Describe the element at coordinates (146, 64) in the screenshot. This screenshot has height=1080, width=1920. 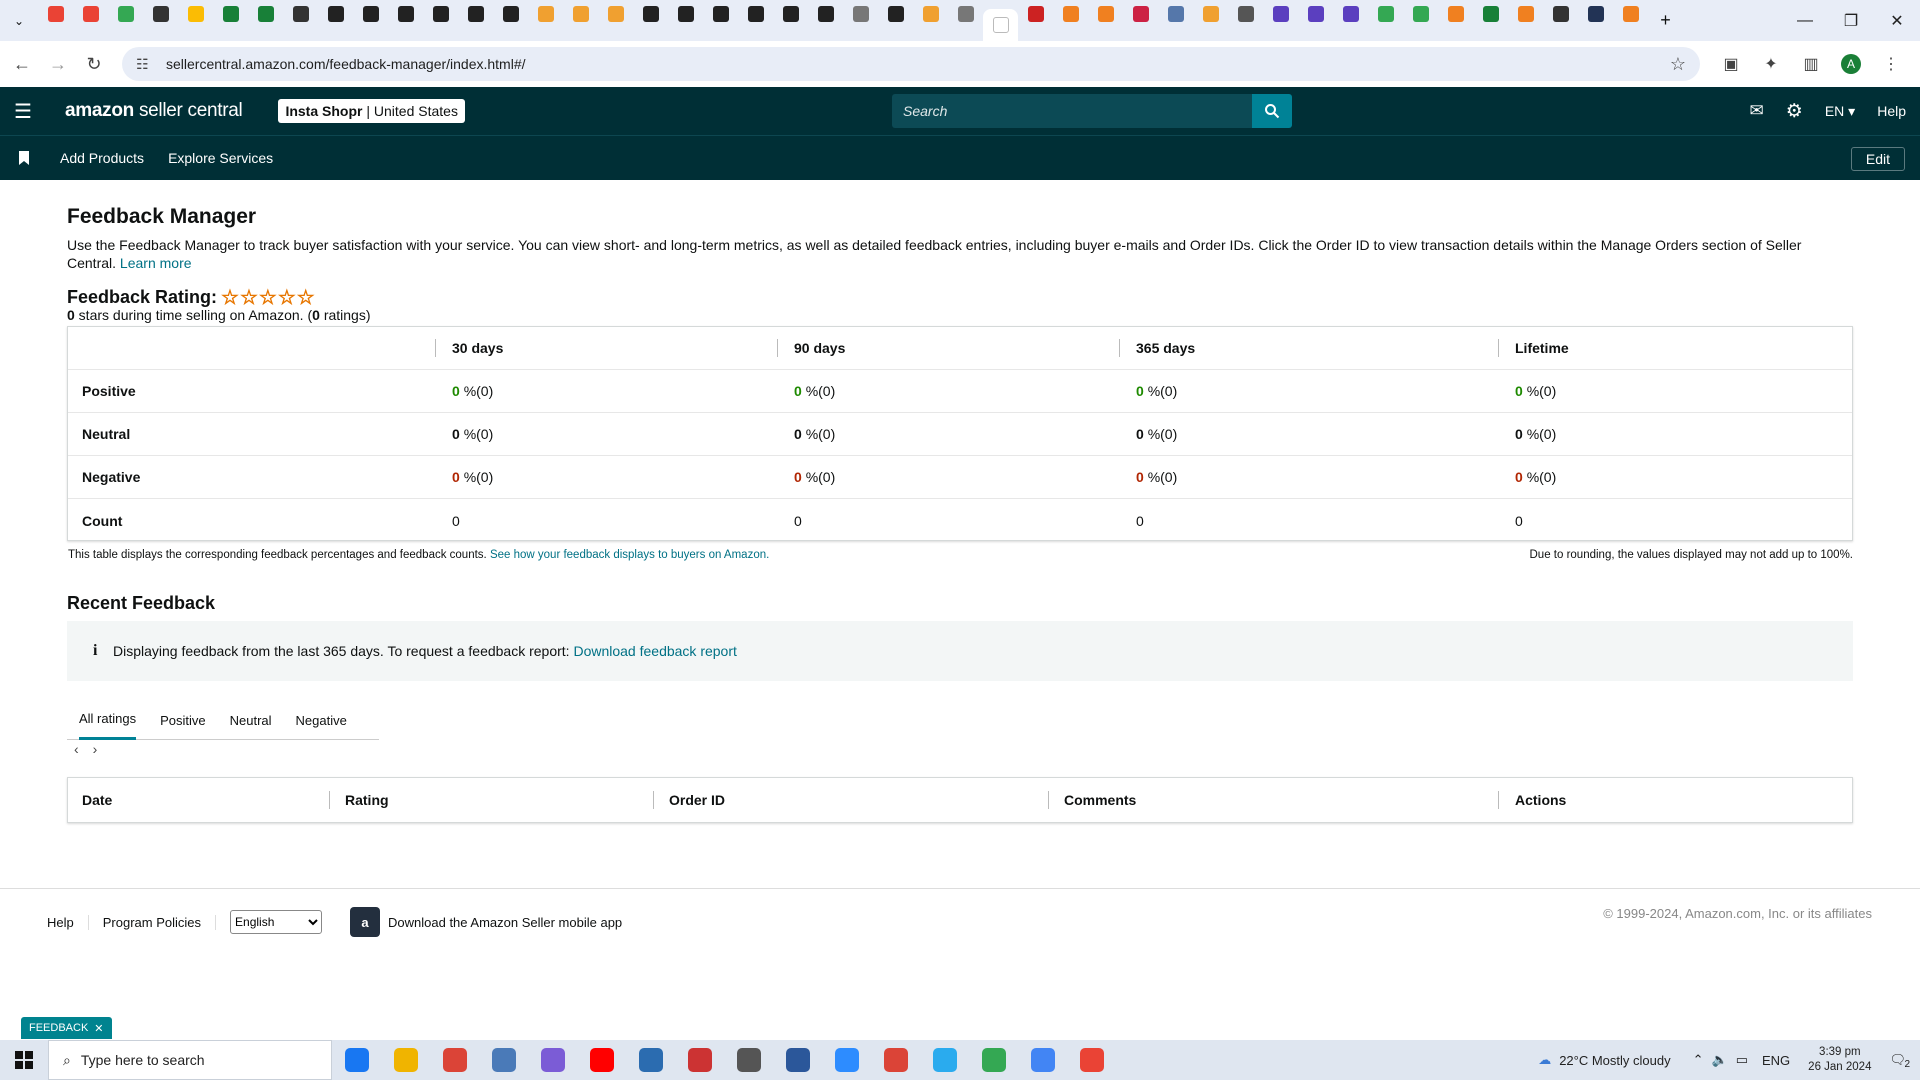
I see `site-info-icon: ☷` at that location.